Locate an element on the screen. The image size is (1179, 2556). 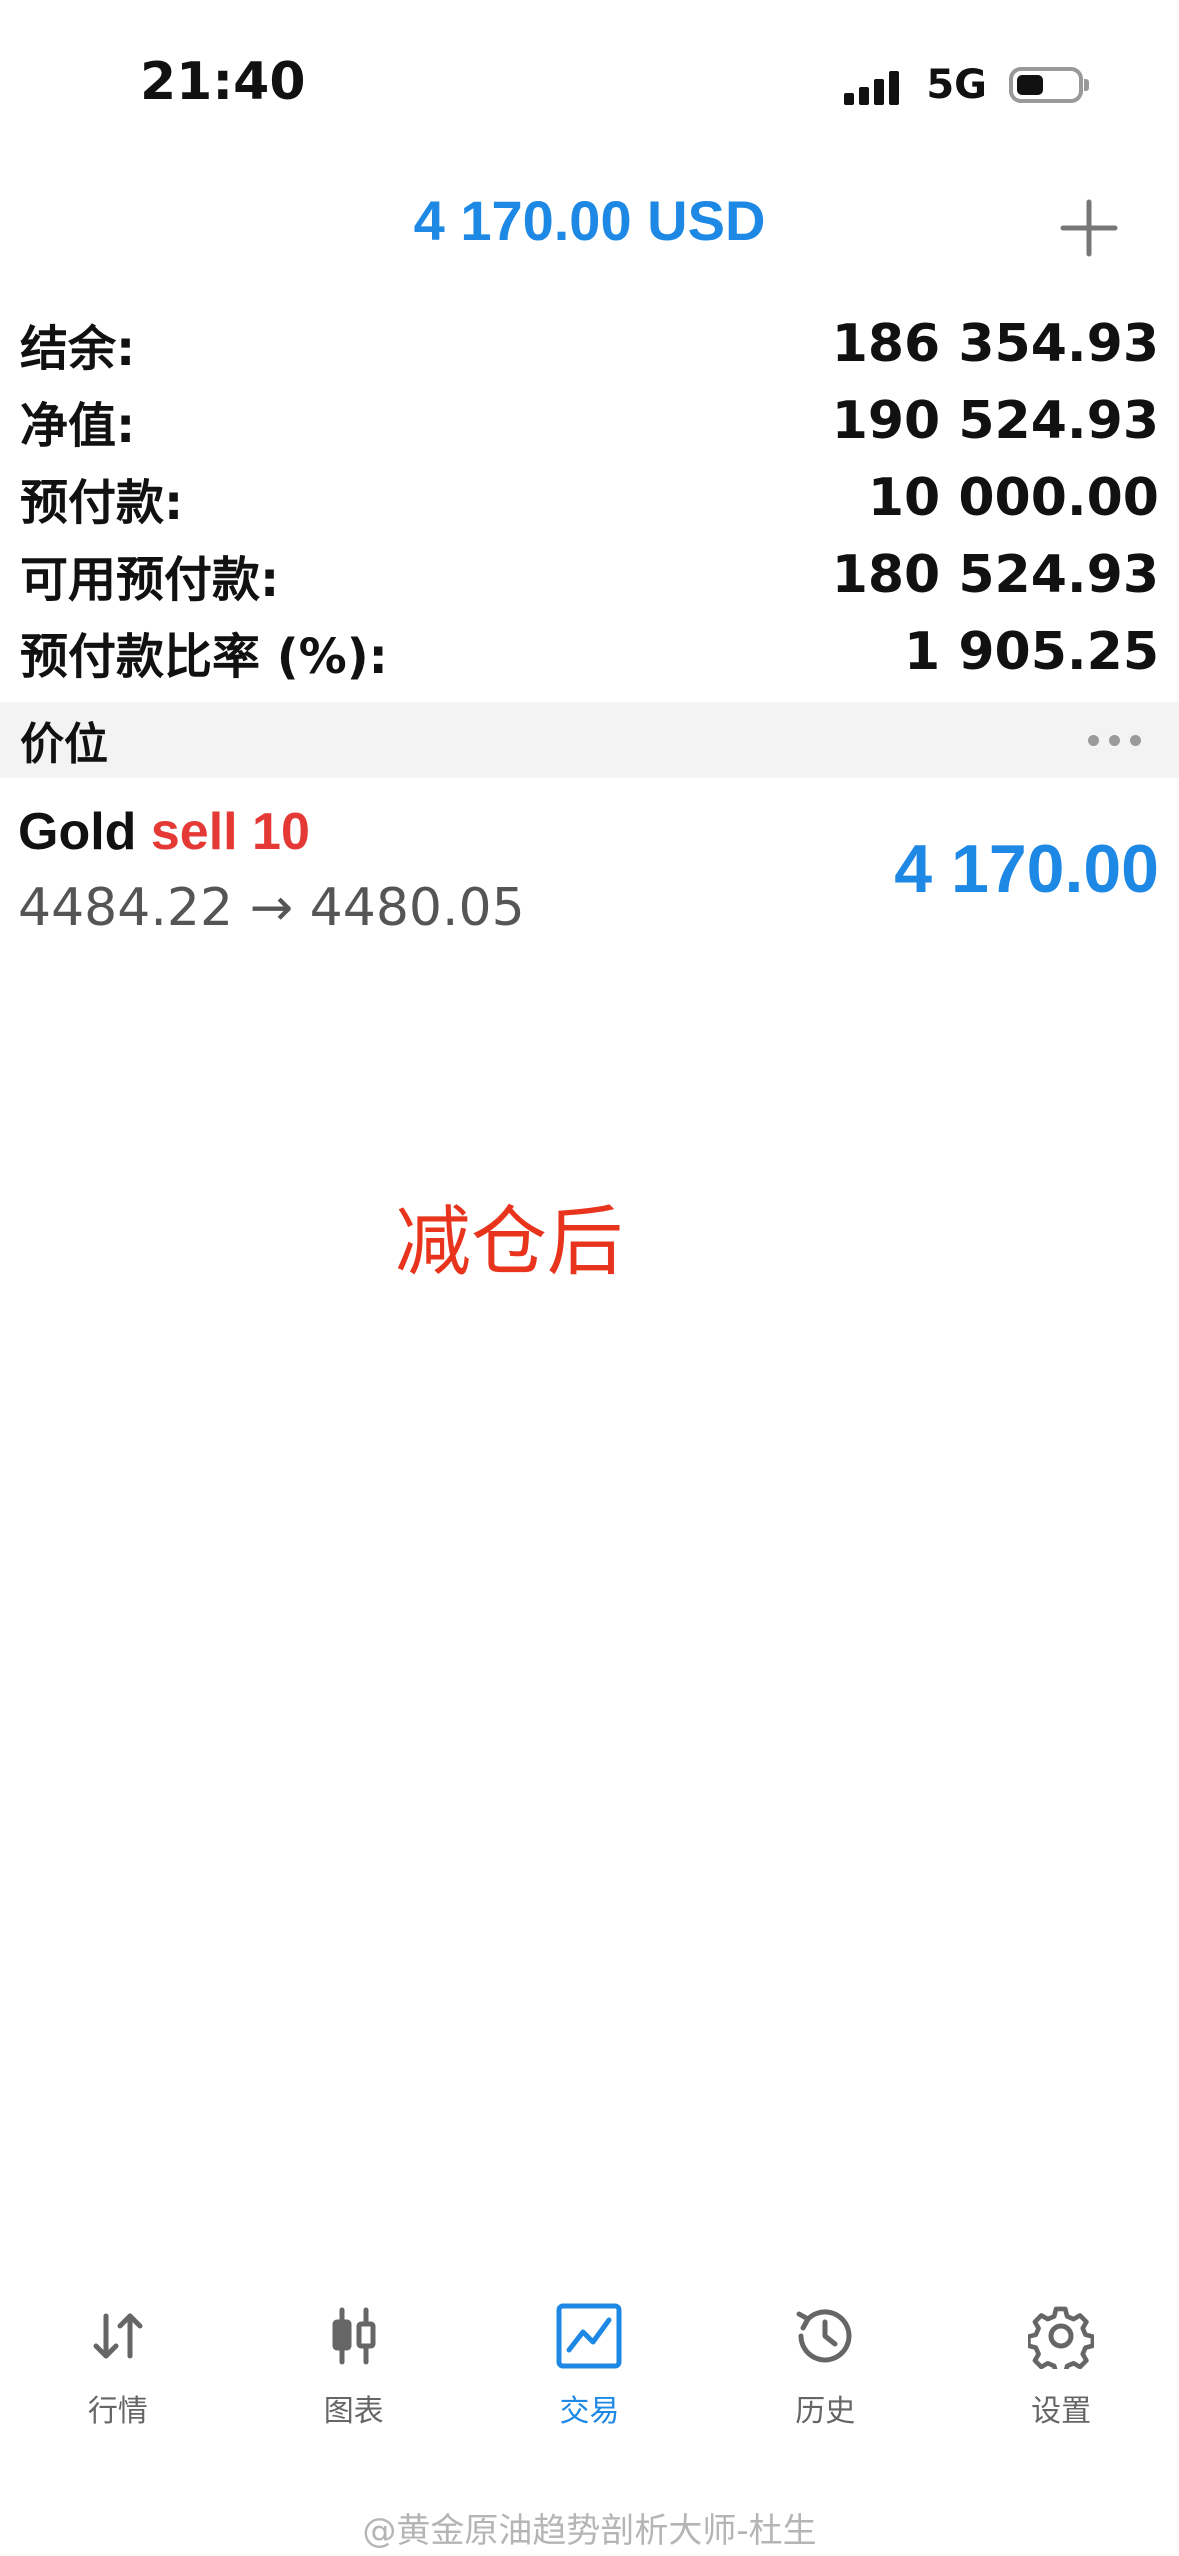
position-profit: 4 170.00 is located at coordinates (1026, 869).